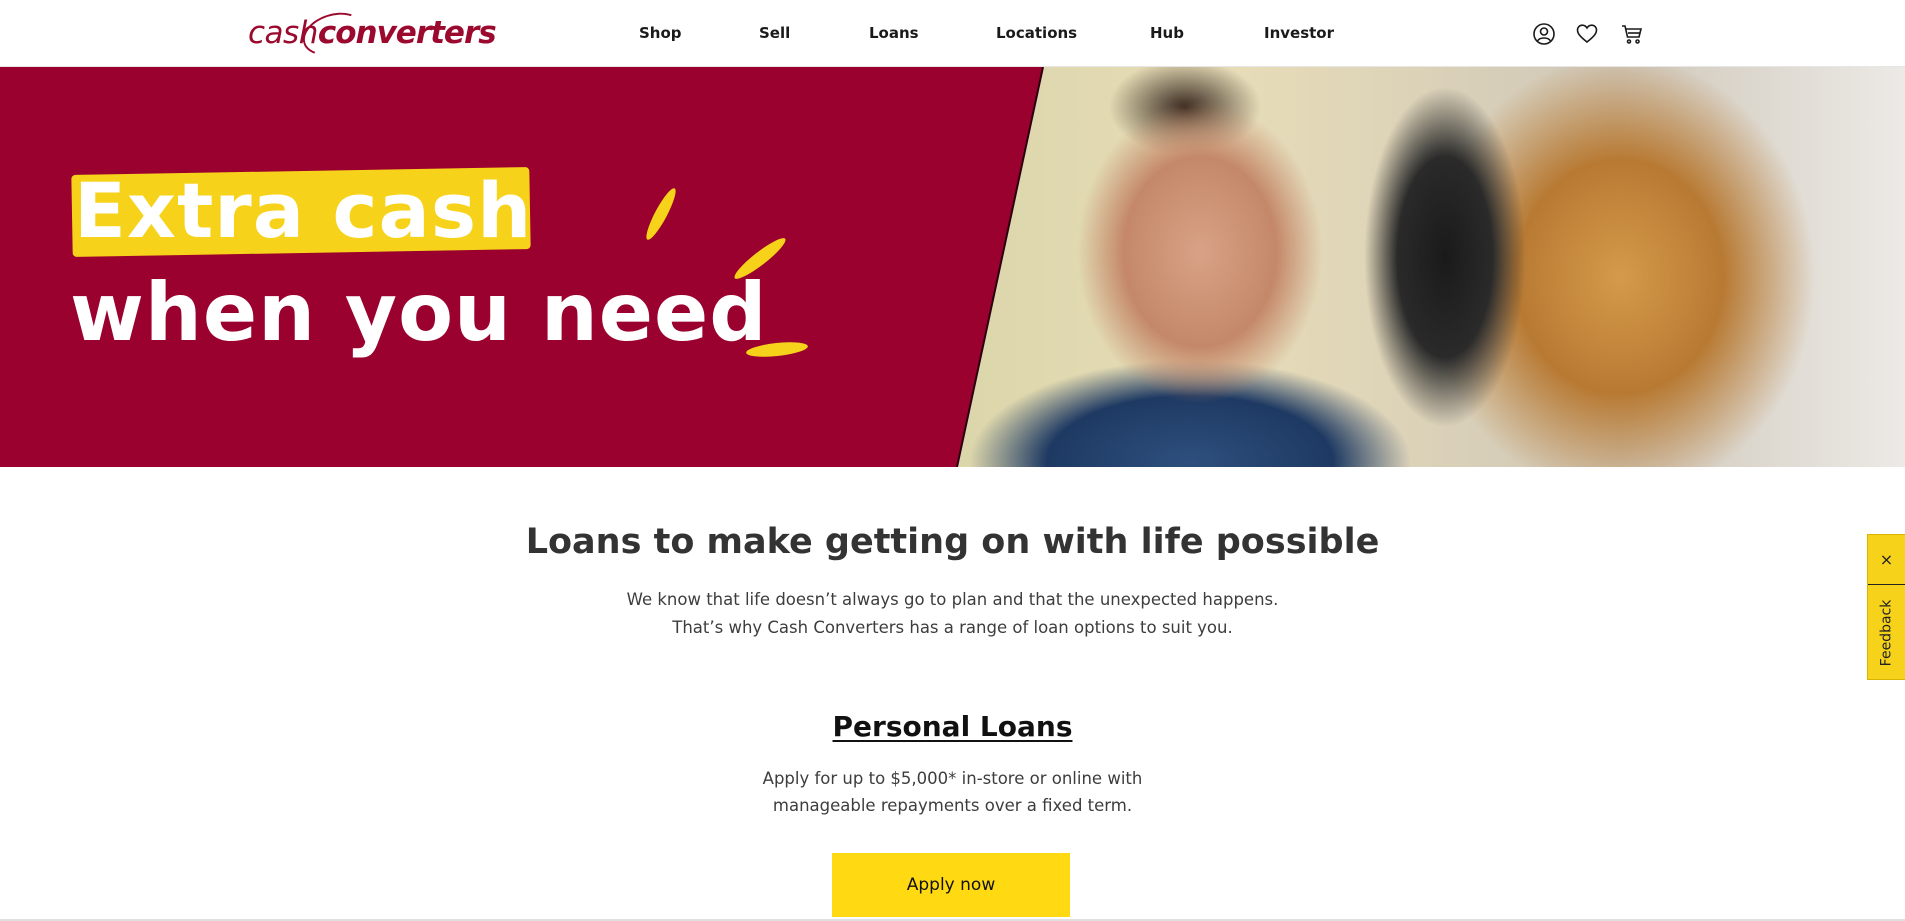 The width and height of the screenshot is (1905, 921). I want to click on hero-accent-stroke, so click(661, 214).